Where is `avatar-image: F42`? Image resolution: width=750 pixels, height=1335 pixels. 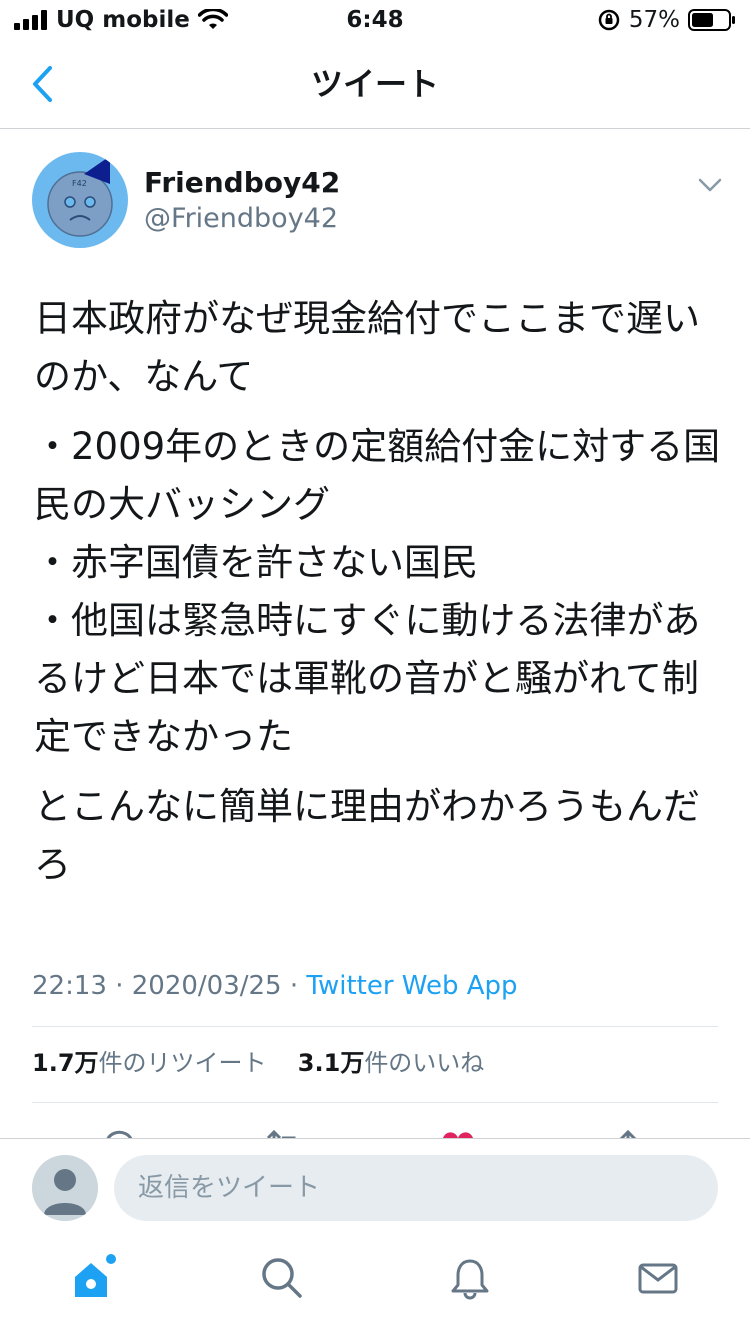 avatar-image: F42 is located at coordinates (80, 200).